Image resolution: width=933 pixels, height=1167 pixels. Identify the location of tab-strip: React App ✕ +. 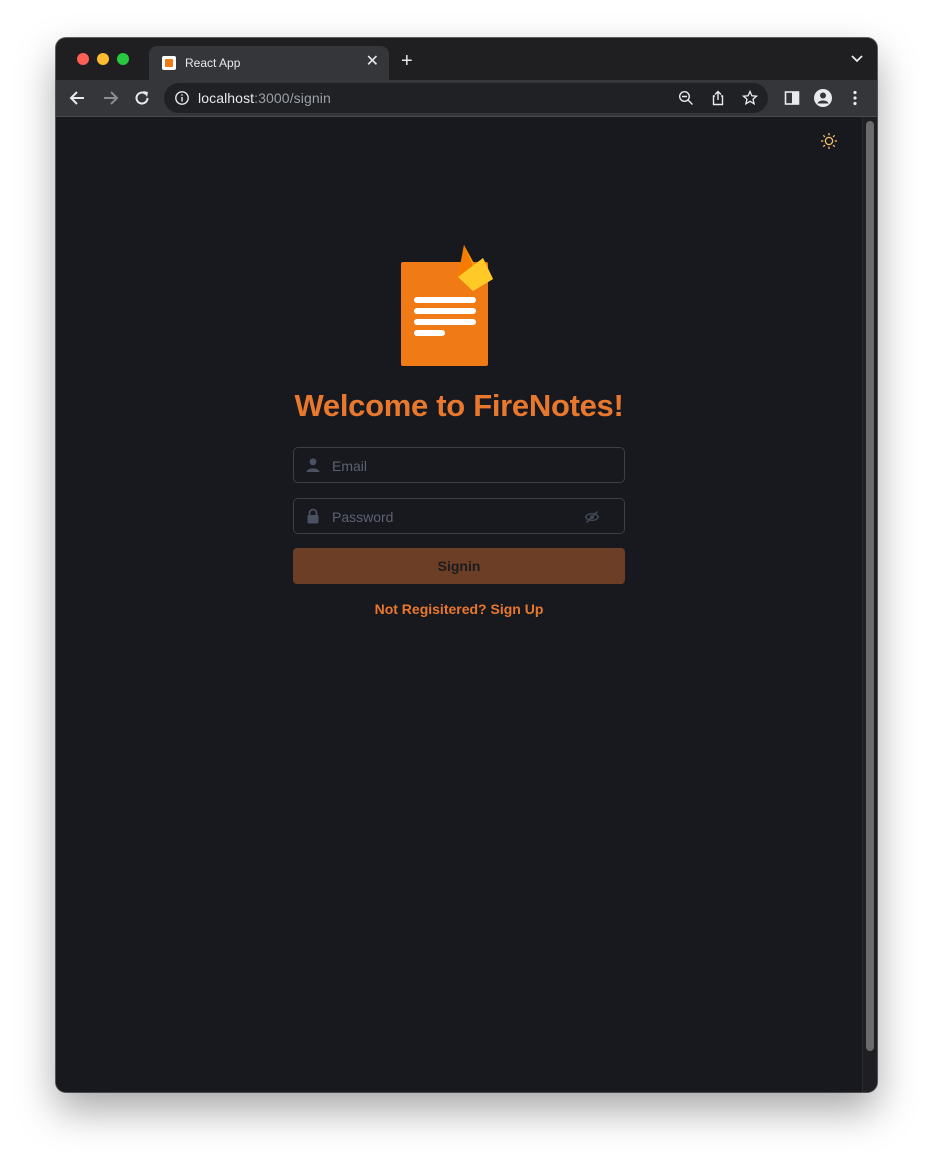
(466, 59).